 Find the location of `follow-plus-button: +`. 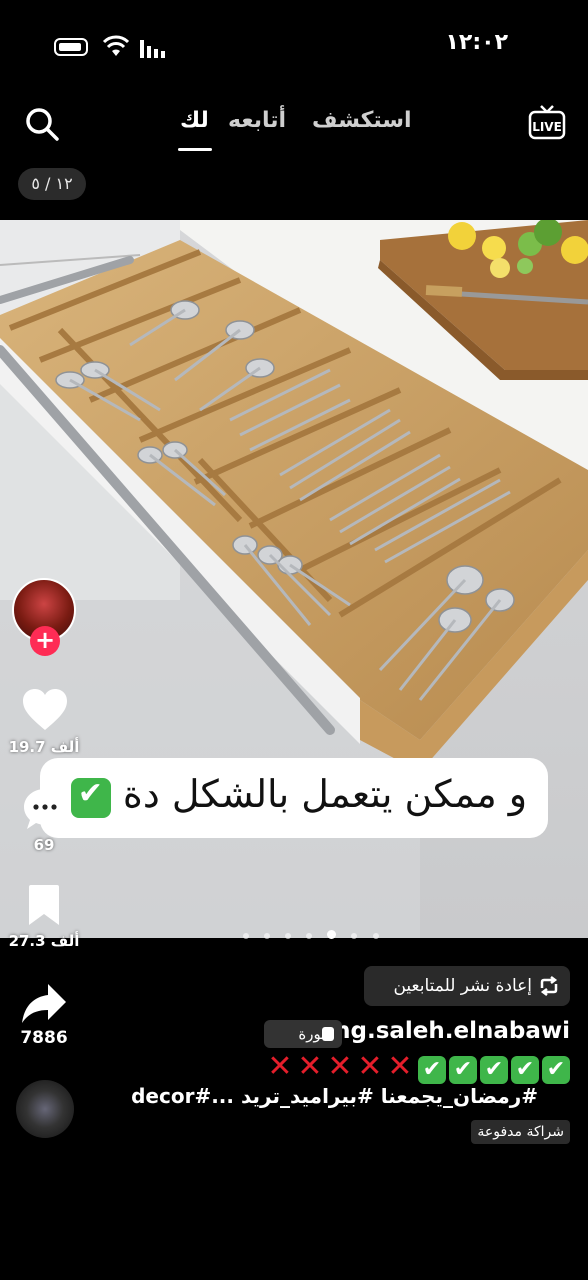

follow-plus-button: + is located at coordinates (45, 641).